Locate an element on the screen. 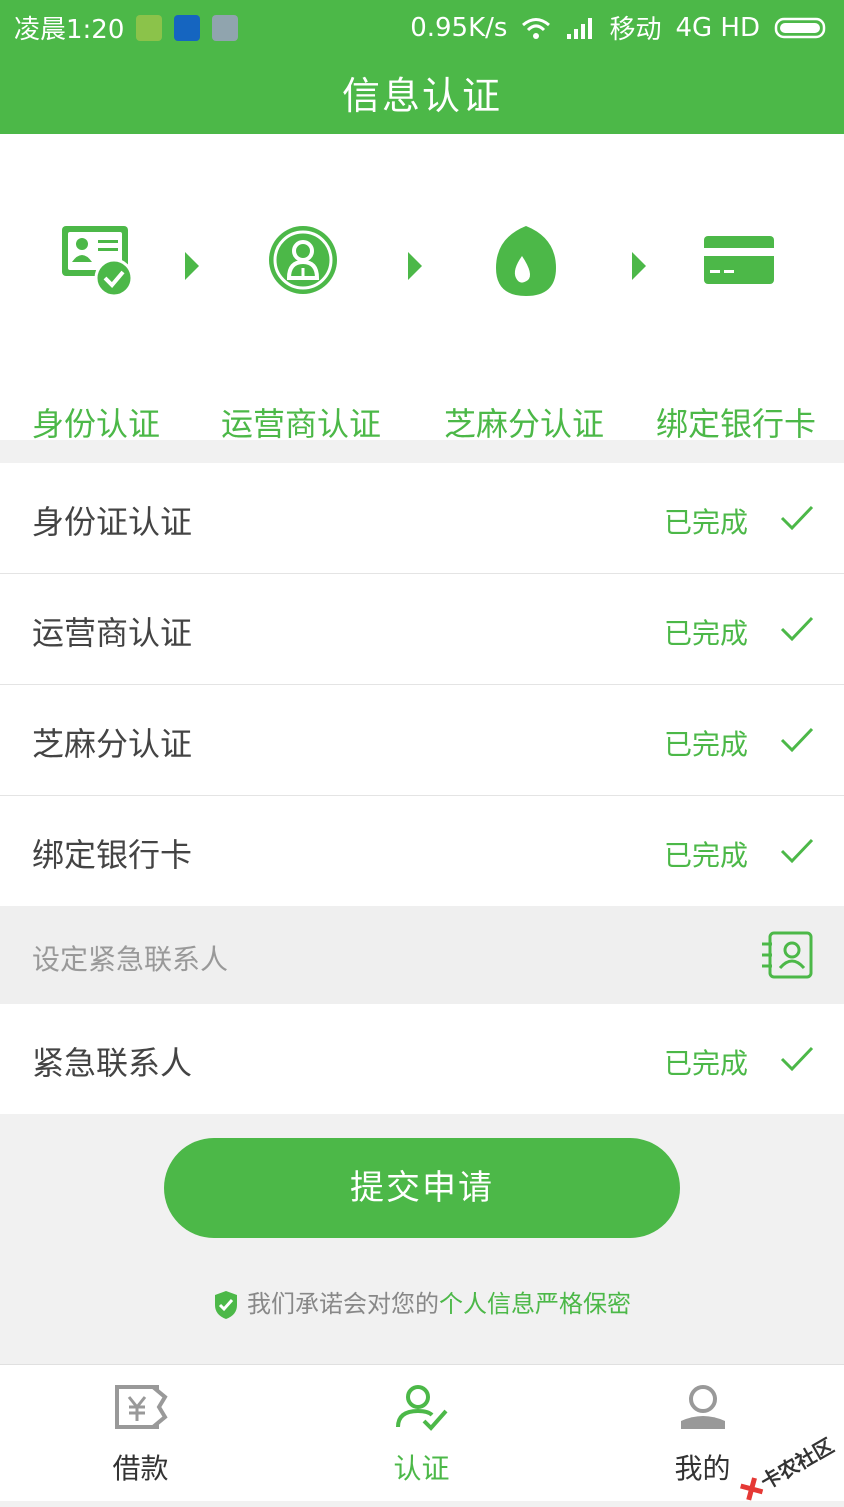 The height and width of the screenshot is (1507, 844). list-item-emergency-contact: 紧急联系人 已完成 is located at coordinates (422, 1059).